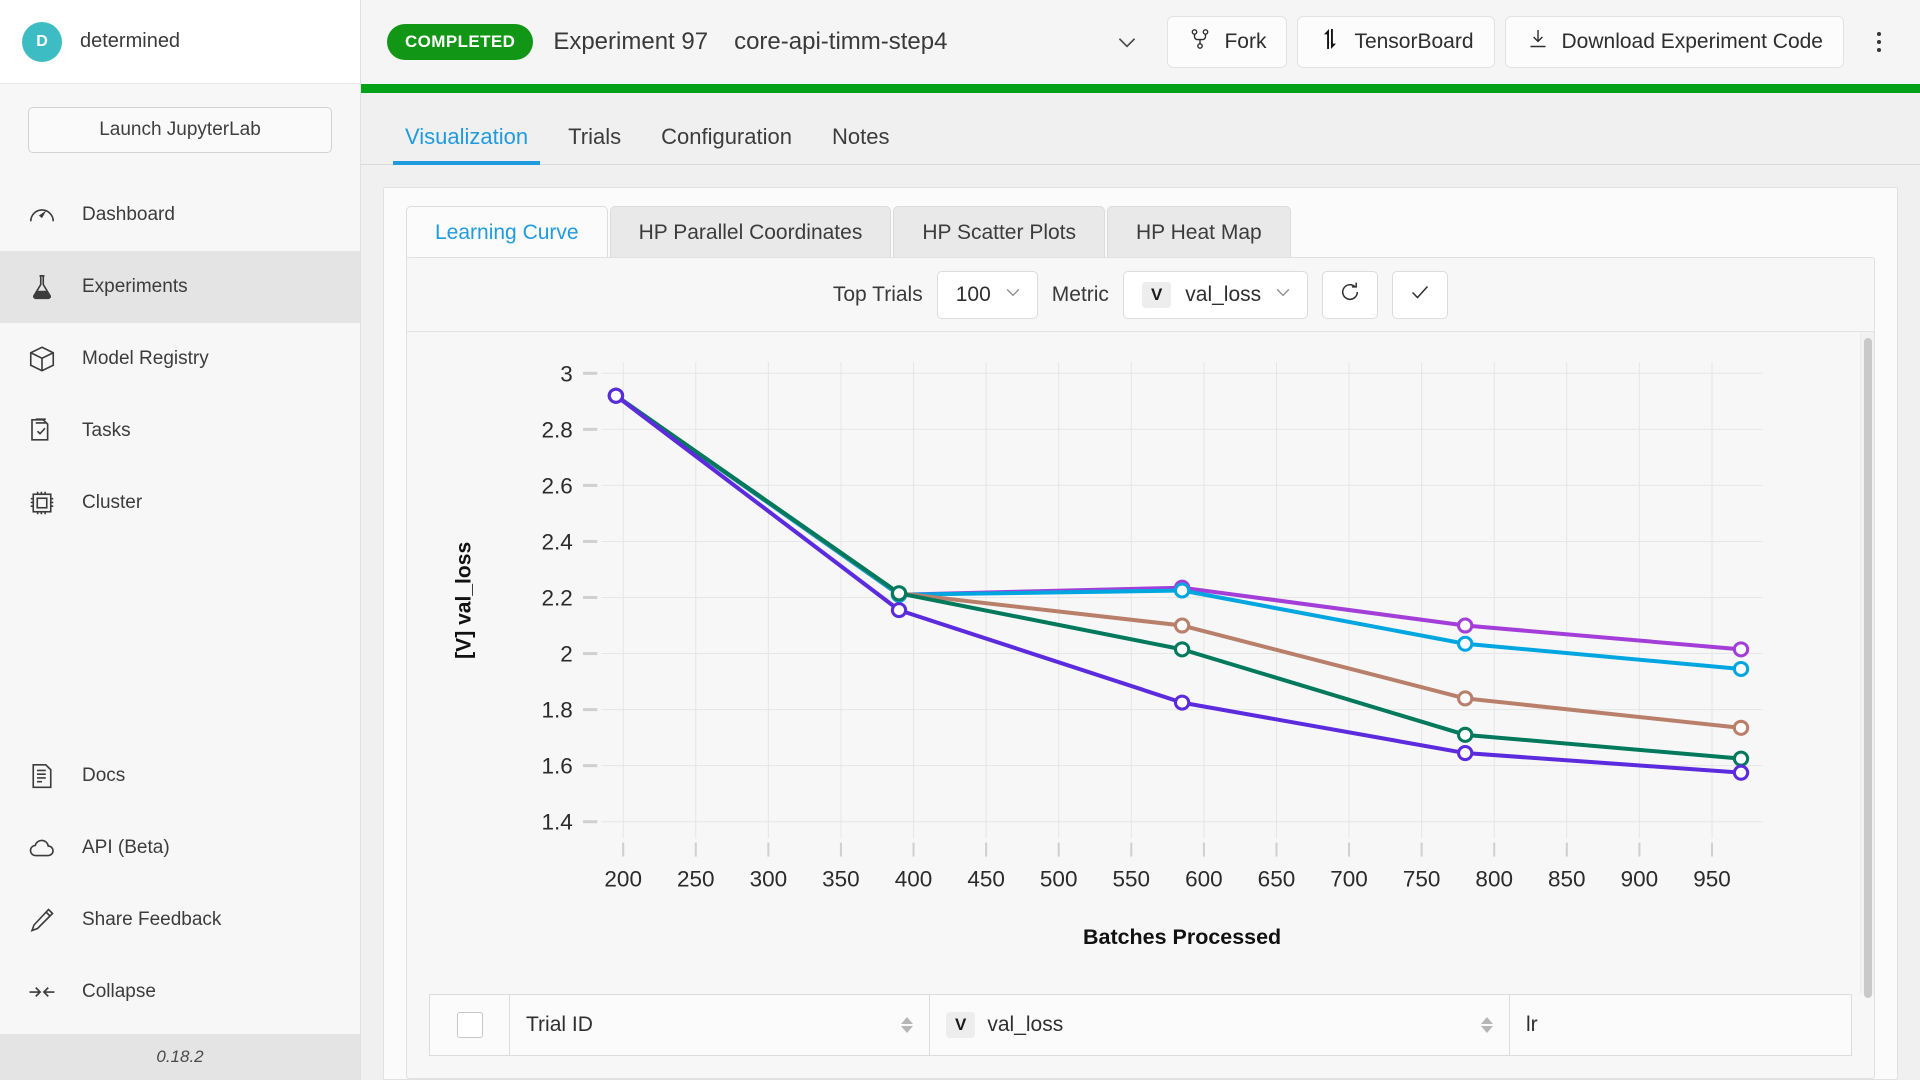 Image resolution: width=1920 pixels, height=1080 pixels. I want to click on sidebar-item-share-feedback: Share Feedback, so click(180, 920).